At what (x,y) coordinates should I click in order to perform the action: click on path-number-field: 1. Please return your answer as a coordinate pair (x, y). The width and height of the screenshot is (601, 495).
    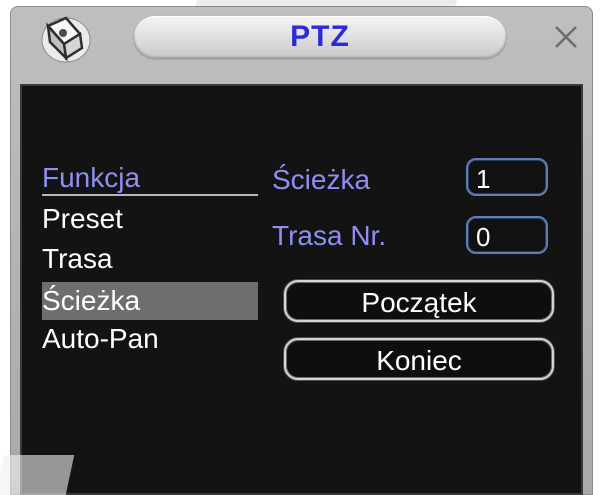
    Looking at the image, I should click on (507, 177).